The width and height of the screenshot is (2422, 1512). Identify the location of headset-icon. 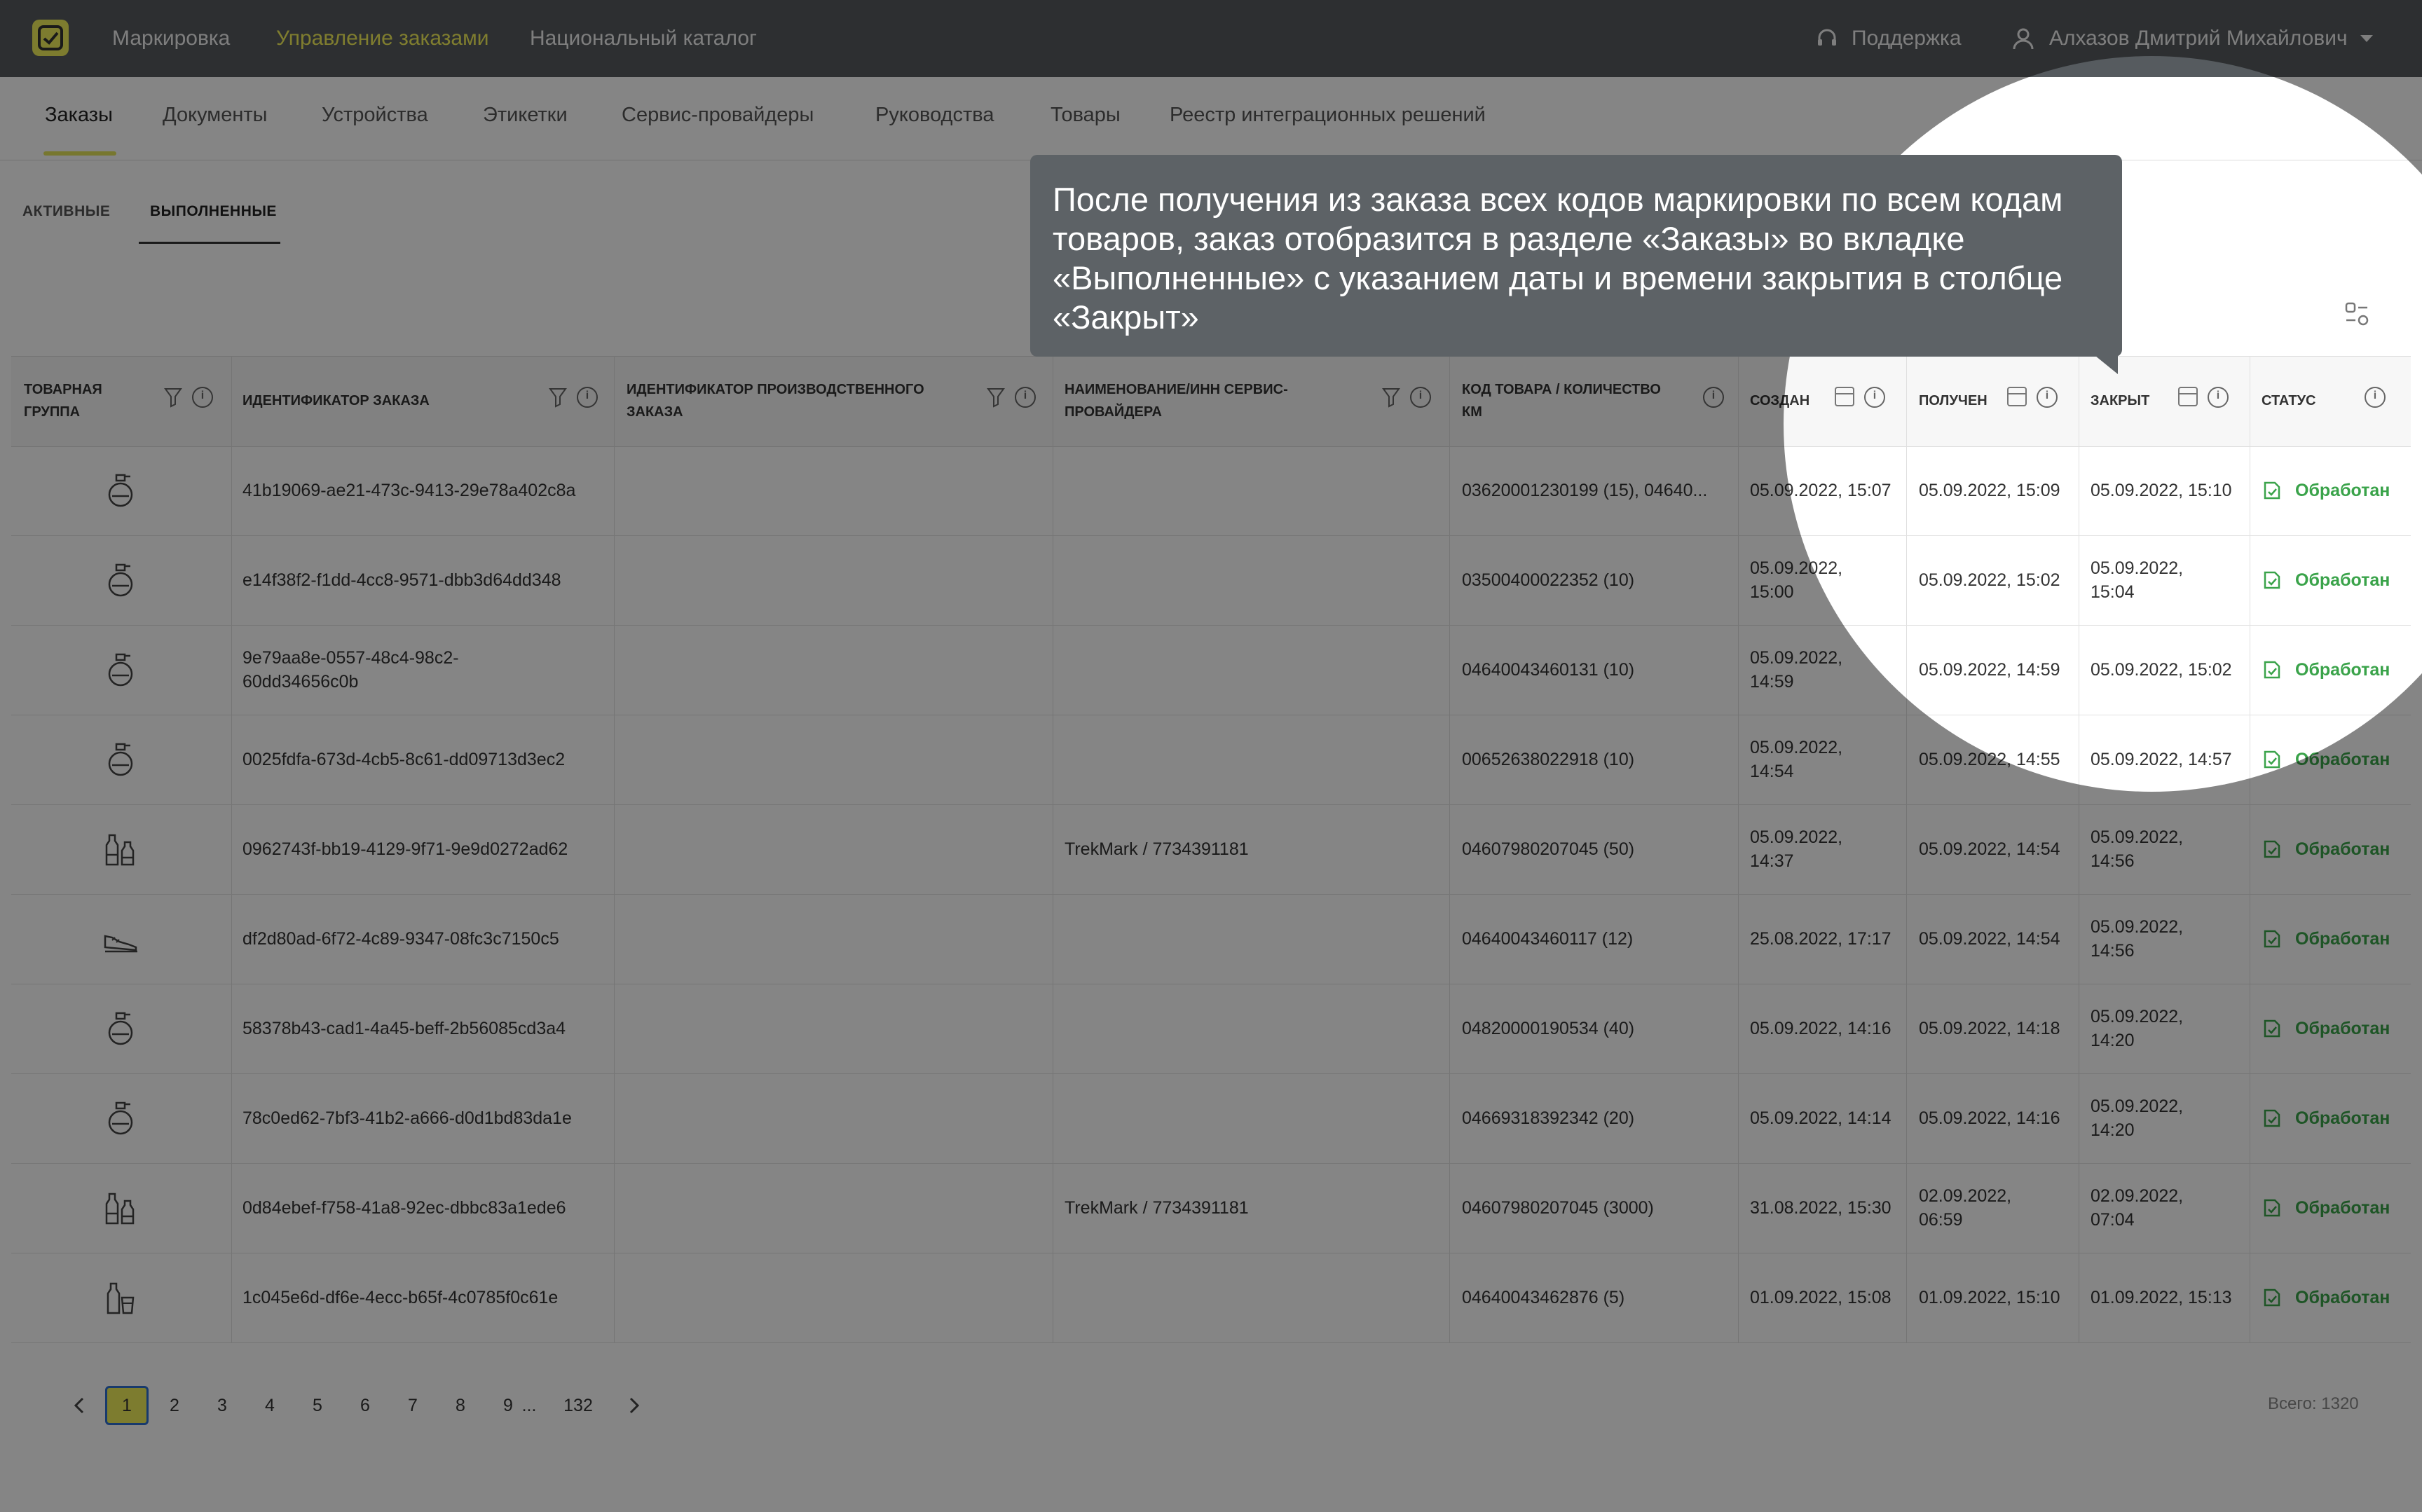
(1827, 37).